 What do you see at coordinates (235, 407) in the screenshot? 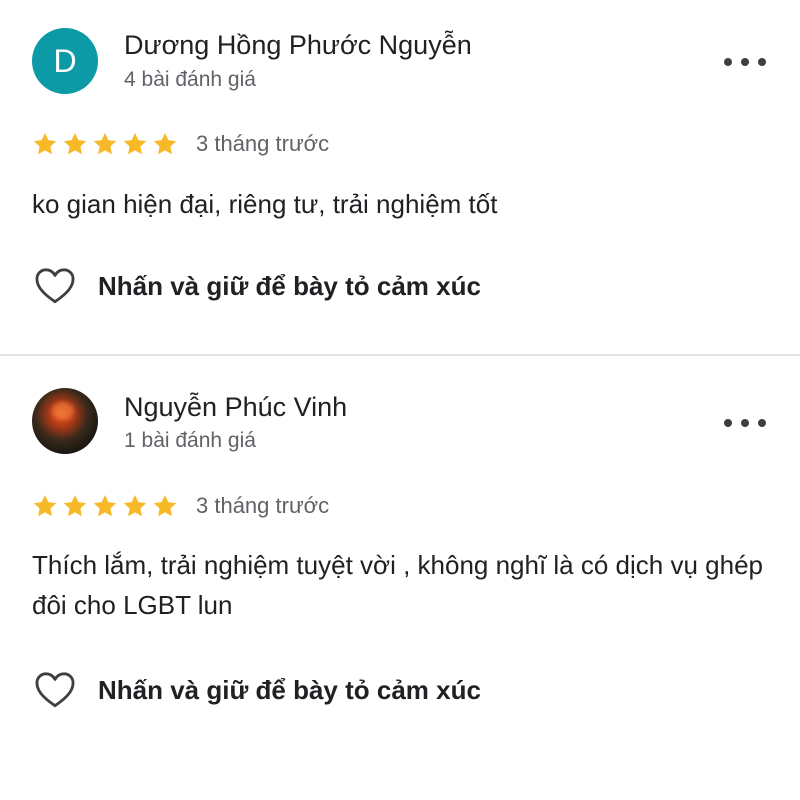
I see `reviewer-name: Nguyễn Phúc Vinh` at bounding box center [235, 407].